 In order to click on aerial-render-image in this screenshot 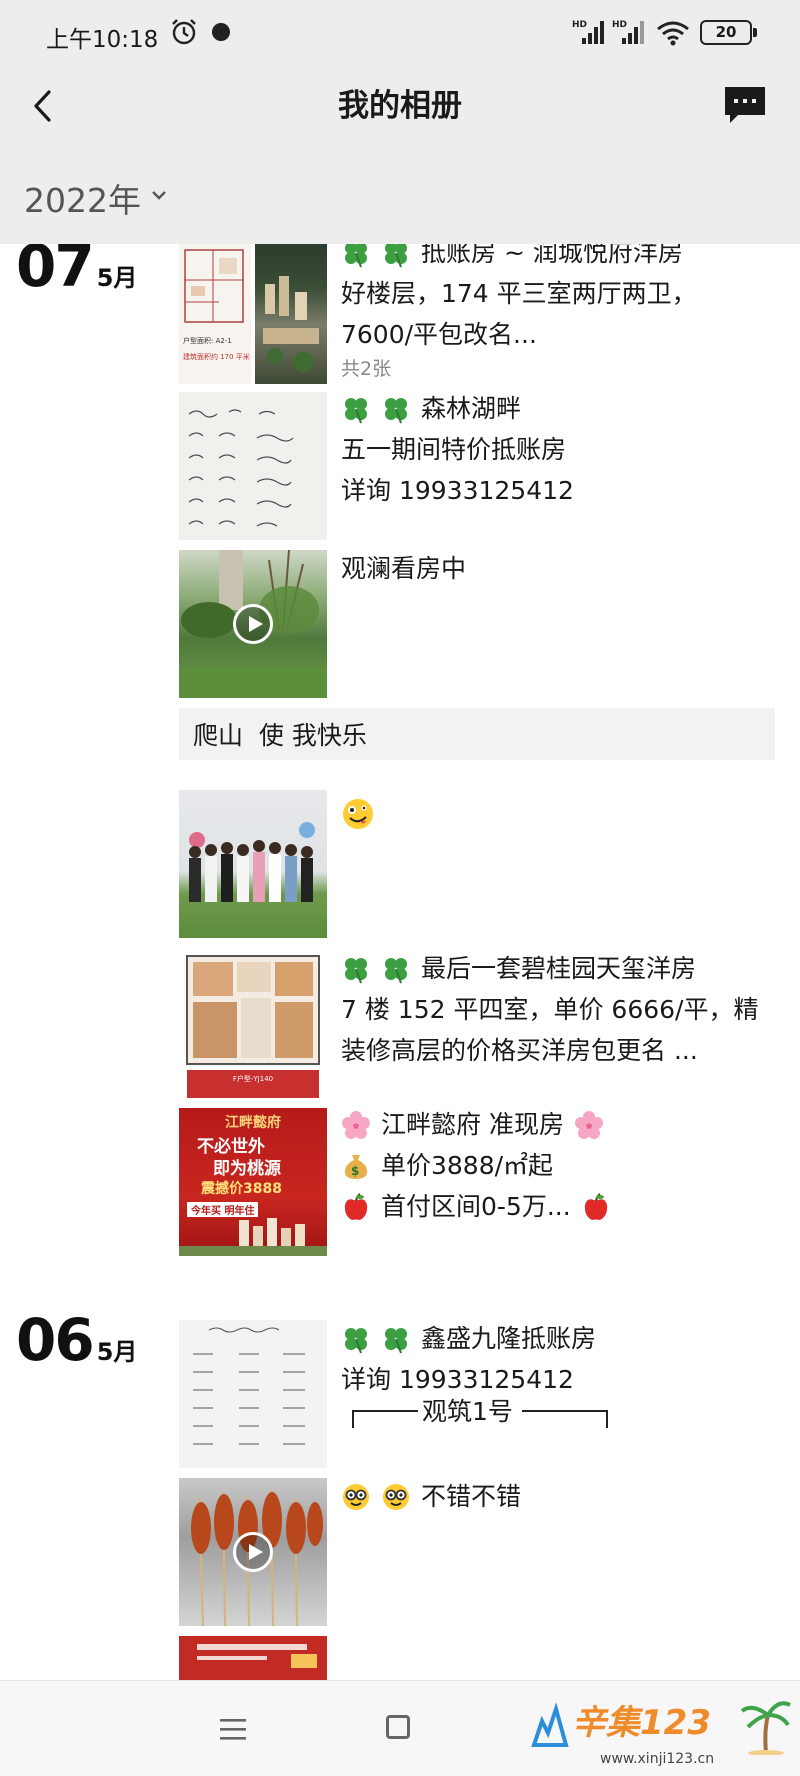, I will do `click(291, 314)`.